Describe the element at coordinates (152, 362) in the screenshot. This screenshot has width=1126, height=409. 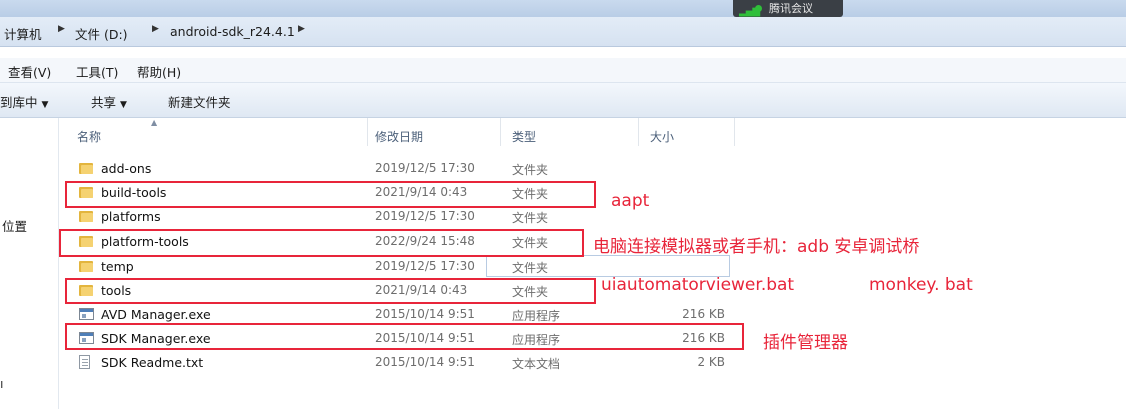
I see `file-name: SDK Readme.txt` at that location.